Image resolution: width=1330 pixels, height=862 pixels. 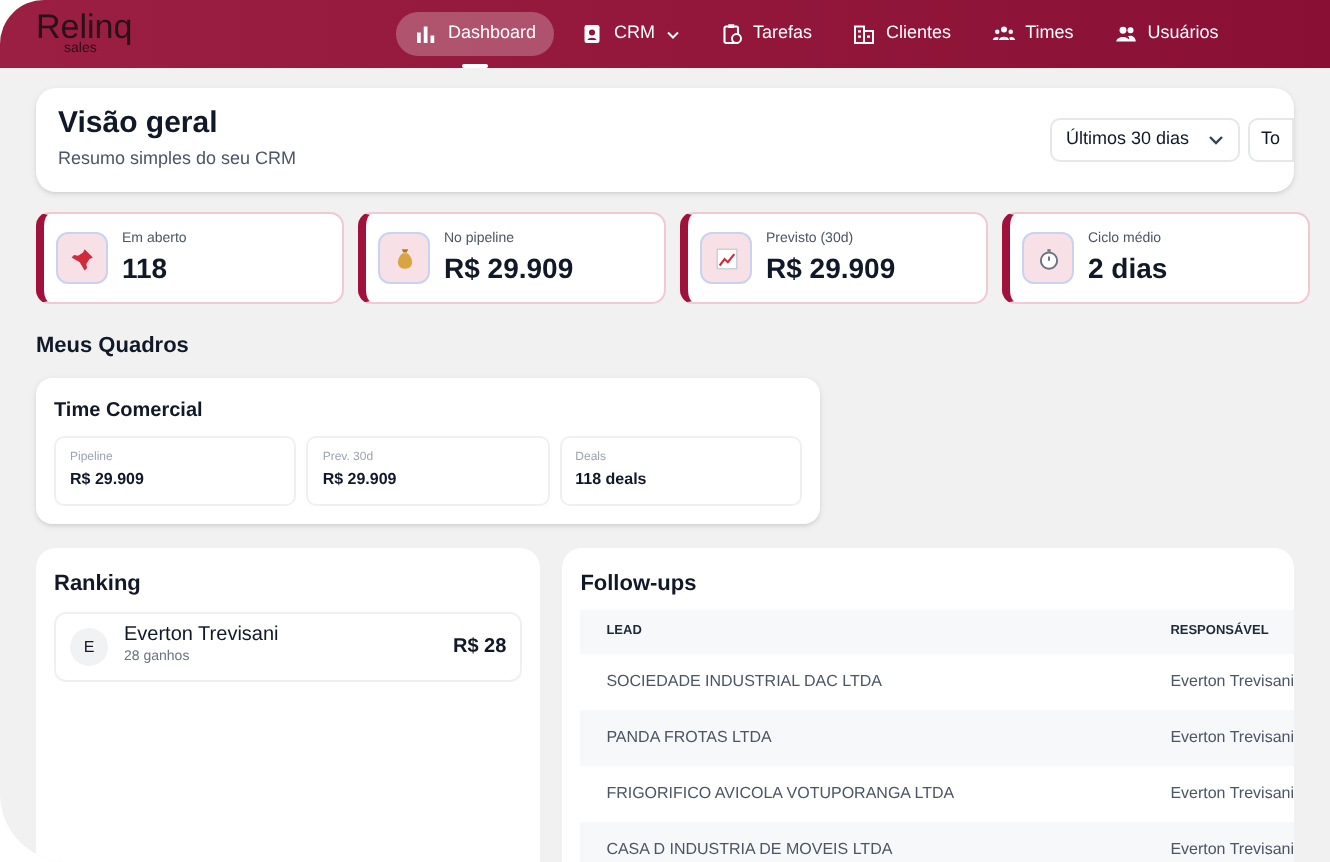 I want to click on stopwatch-icon, so click(x=1048, y=258).